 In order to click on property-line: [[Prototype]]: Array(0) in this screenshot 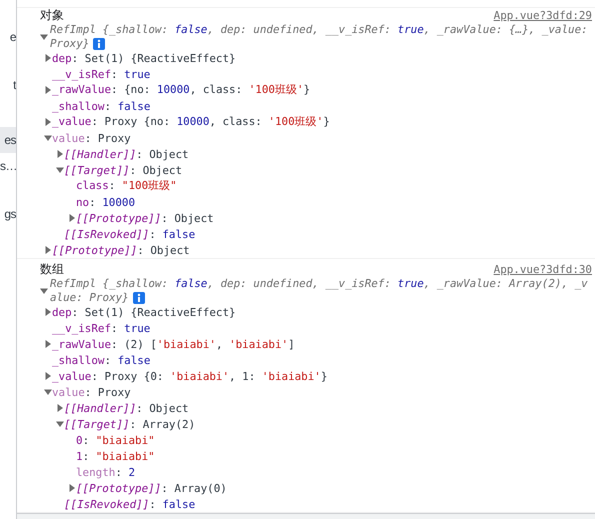, I will do `click(151, 488)`.